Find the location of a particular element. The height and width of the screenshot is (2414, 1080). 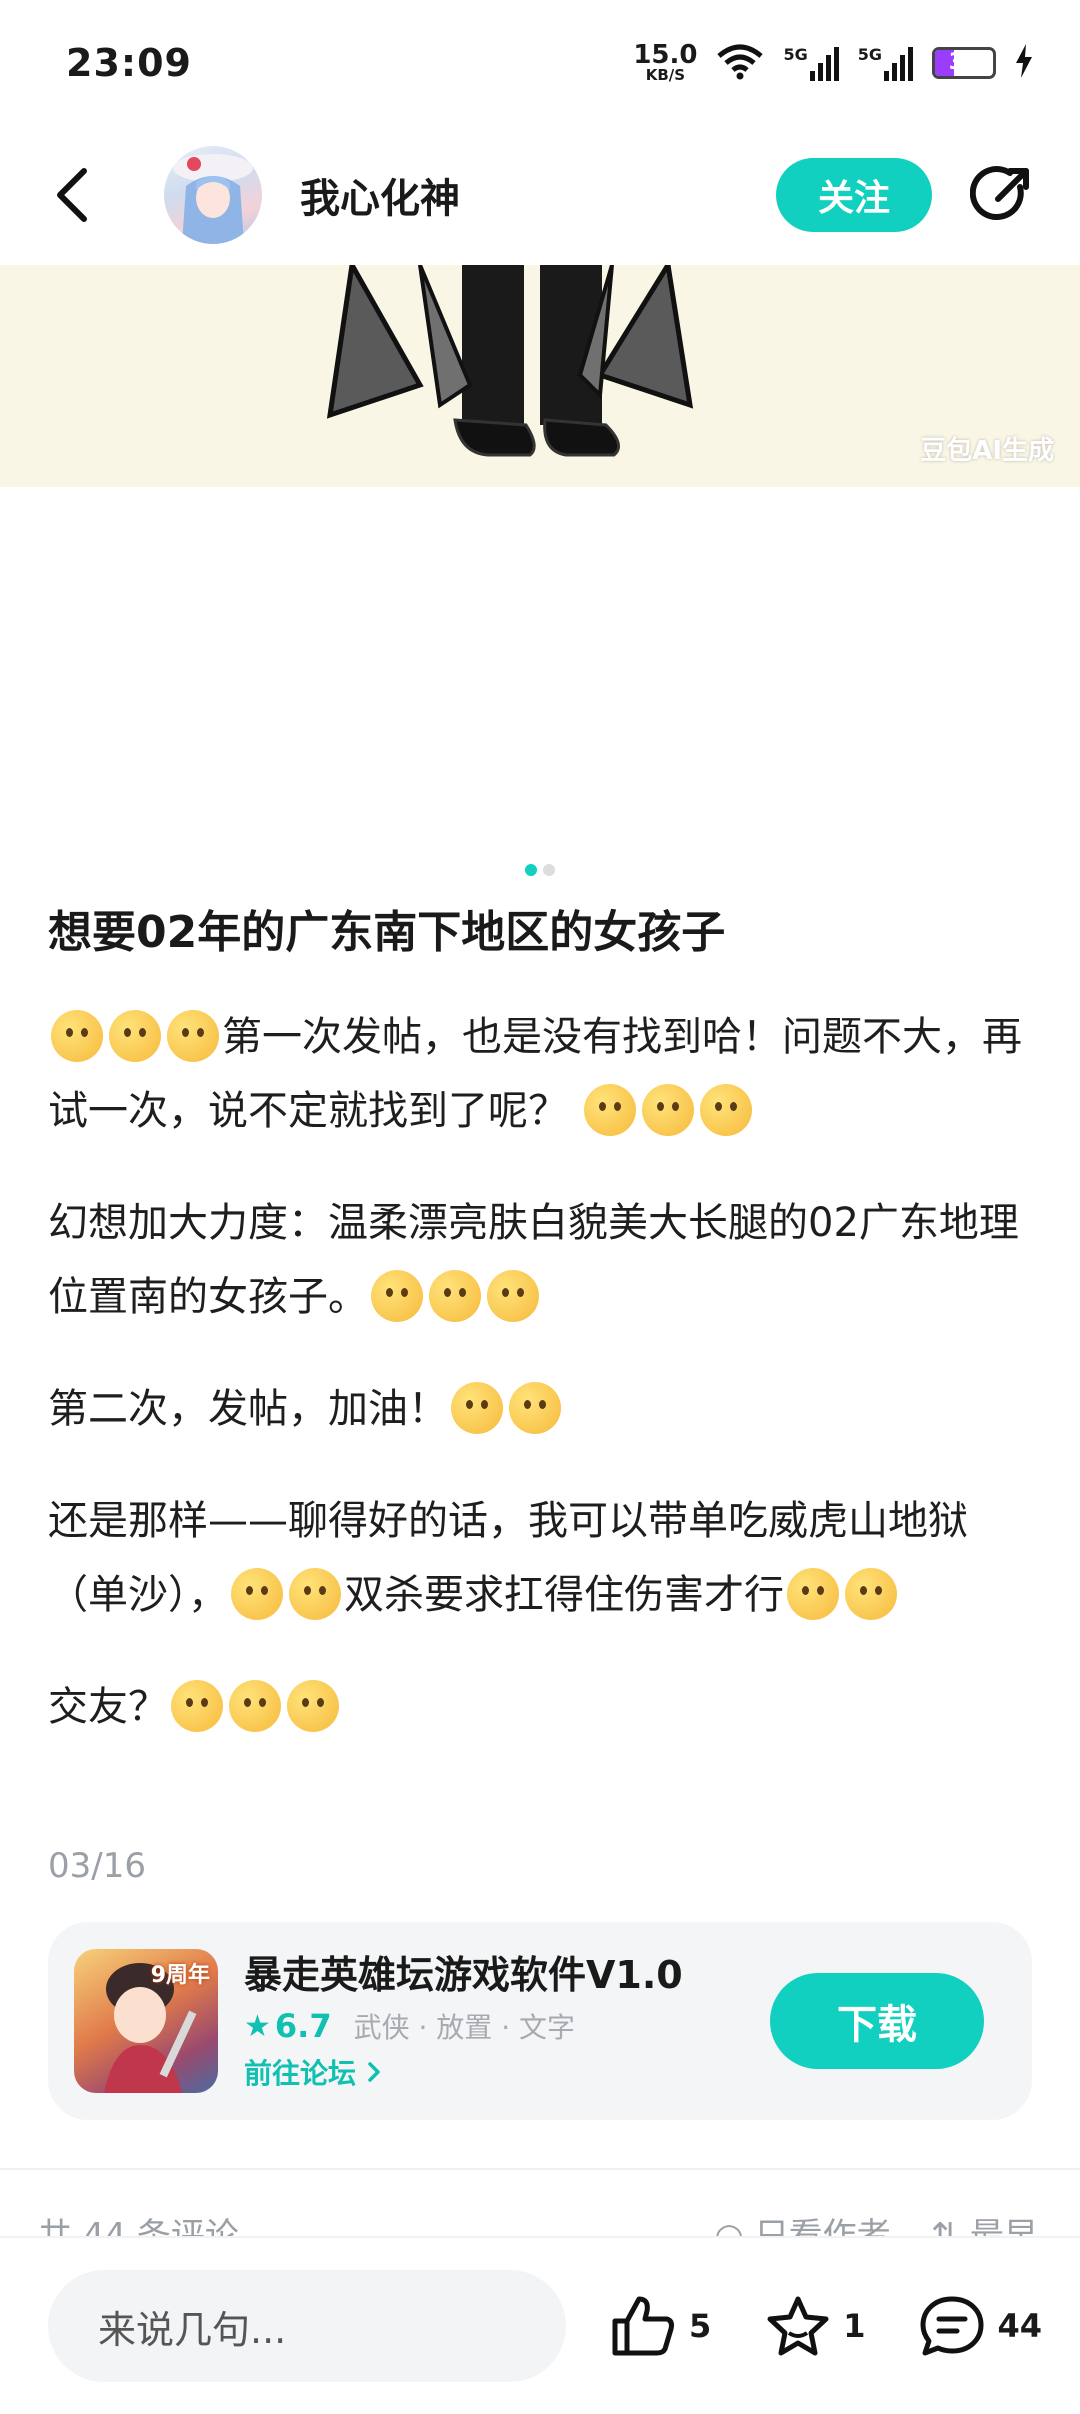

network-speed-value: 15.0 is located at coordinates (665, 55).